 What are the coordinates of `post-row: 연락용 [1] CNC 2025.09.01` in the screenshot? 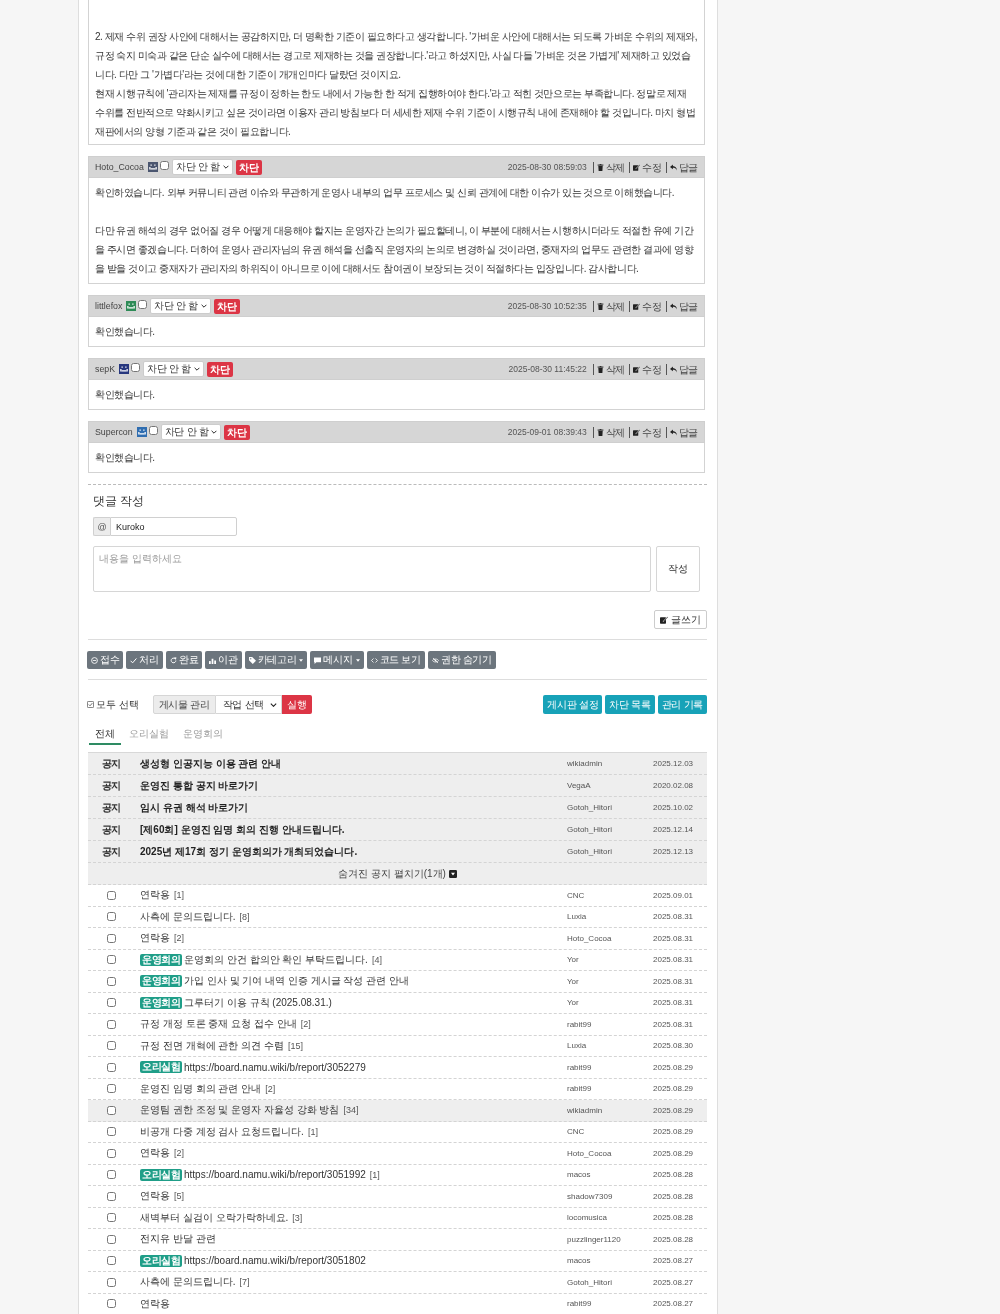 It's located at (397, 896).